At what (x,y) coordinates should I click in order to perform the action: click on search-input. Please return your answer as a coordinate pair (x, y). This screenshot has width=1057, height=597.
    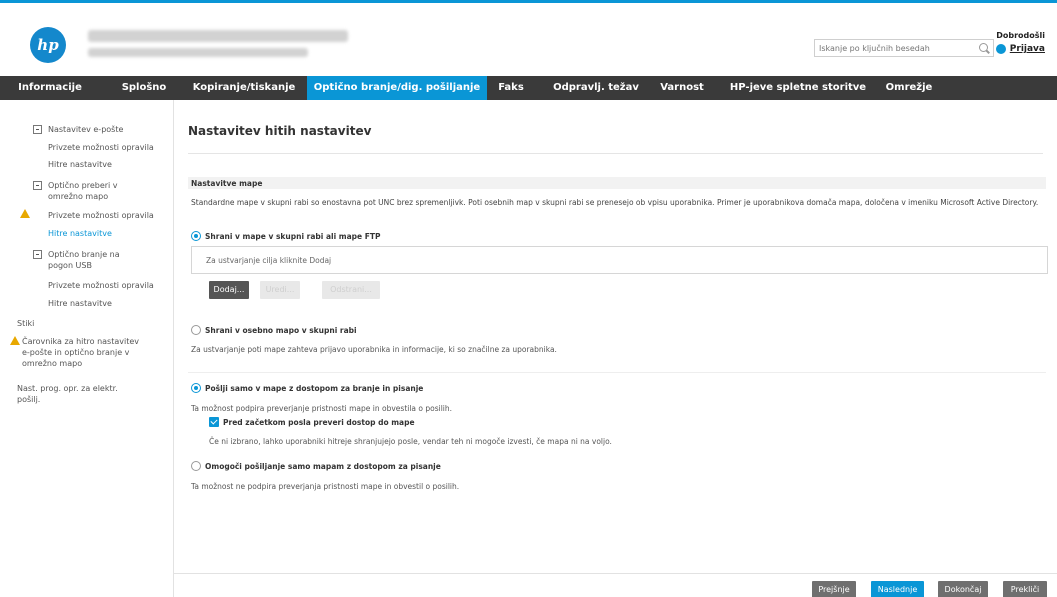
    Looking at the image, I should click on (890, 48).